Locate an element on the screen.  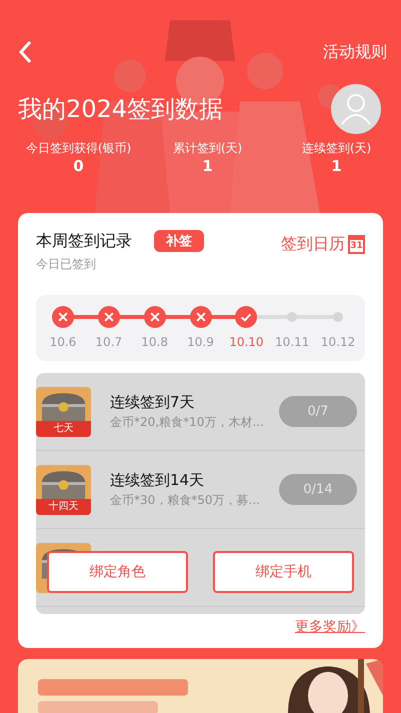
day-label: 10.6 is located at coordinates (63, 342).